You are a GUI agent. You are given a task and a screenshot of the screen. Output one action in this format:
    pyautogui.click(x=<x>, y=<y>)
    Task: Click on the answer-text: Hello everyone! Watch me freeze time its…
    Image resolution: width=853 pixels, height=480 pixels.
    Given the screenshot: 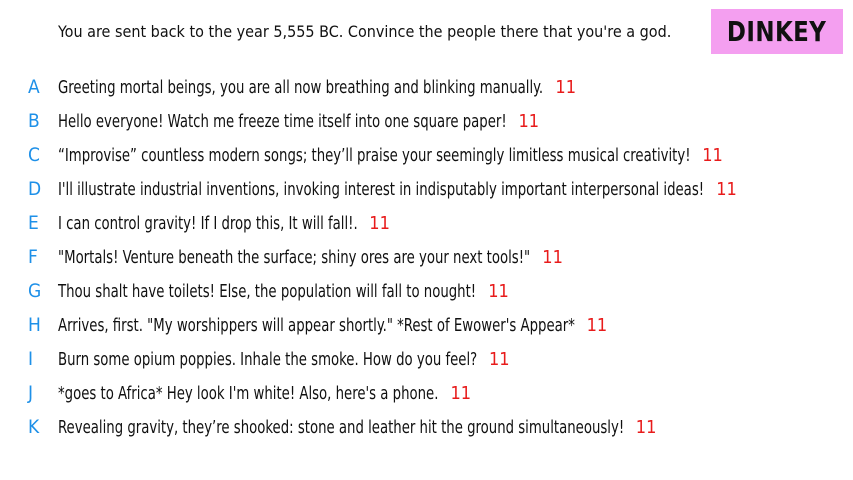 What is the action you would take?
    pyautogui.click(x=282, y=121)
    